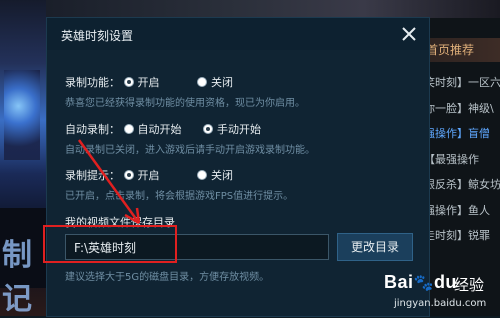  Describe the element at coordinates (273, 9) in the screenshot. I see `top-banner` at that location.